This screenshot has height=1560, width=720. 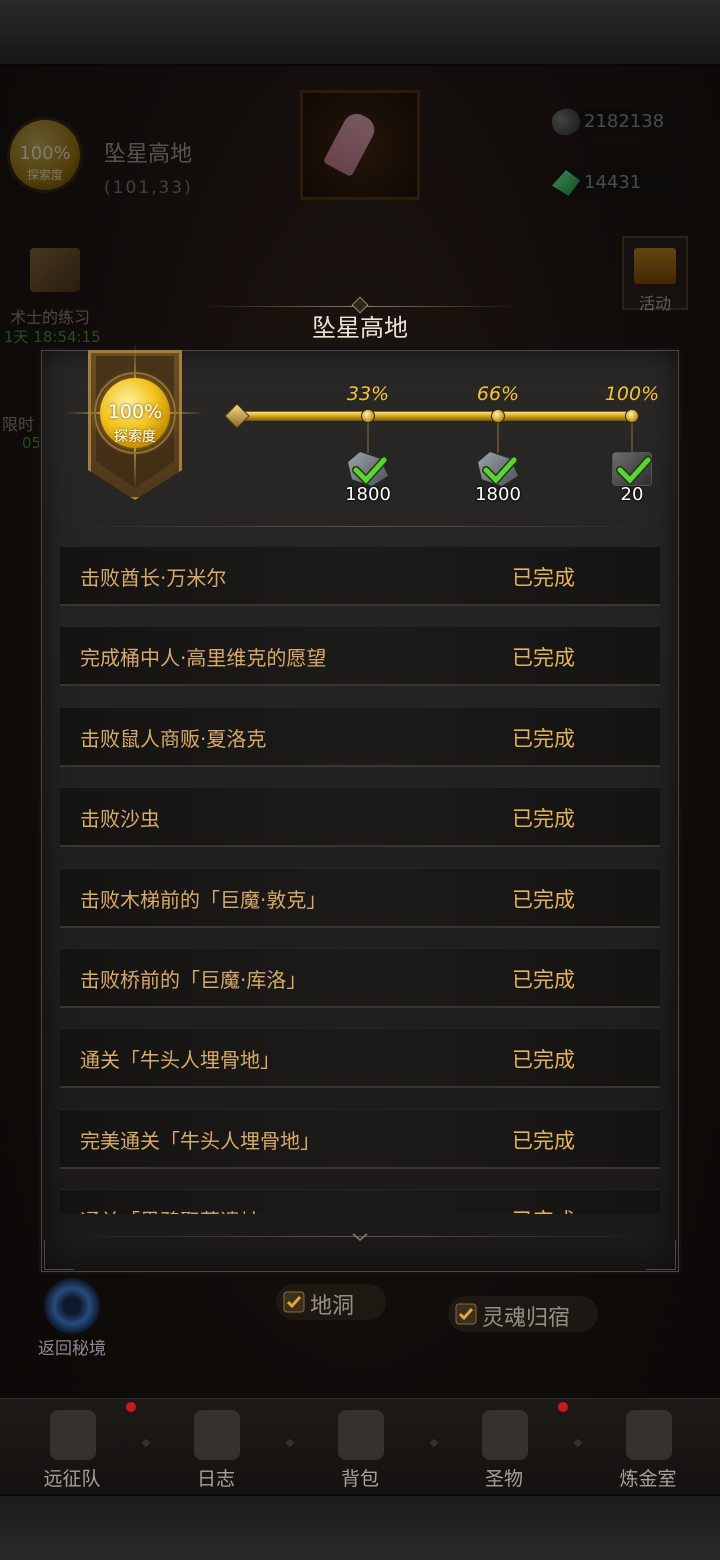 What do you see at coordinates (135, 437) in the screenshot?
I see `explore-label: 探索度` at bounding box center [135, 437].